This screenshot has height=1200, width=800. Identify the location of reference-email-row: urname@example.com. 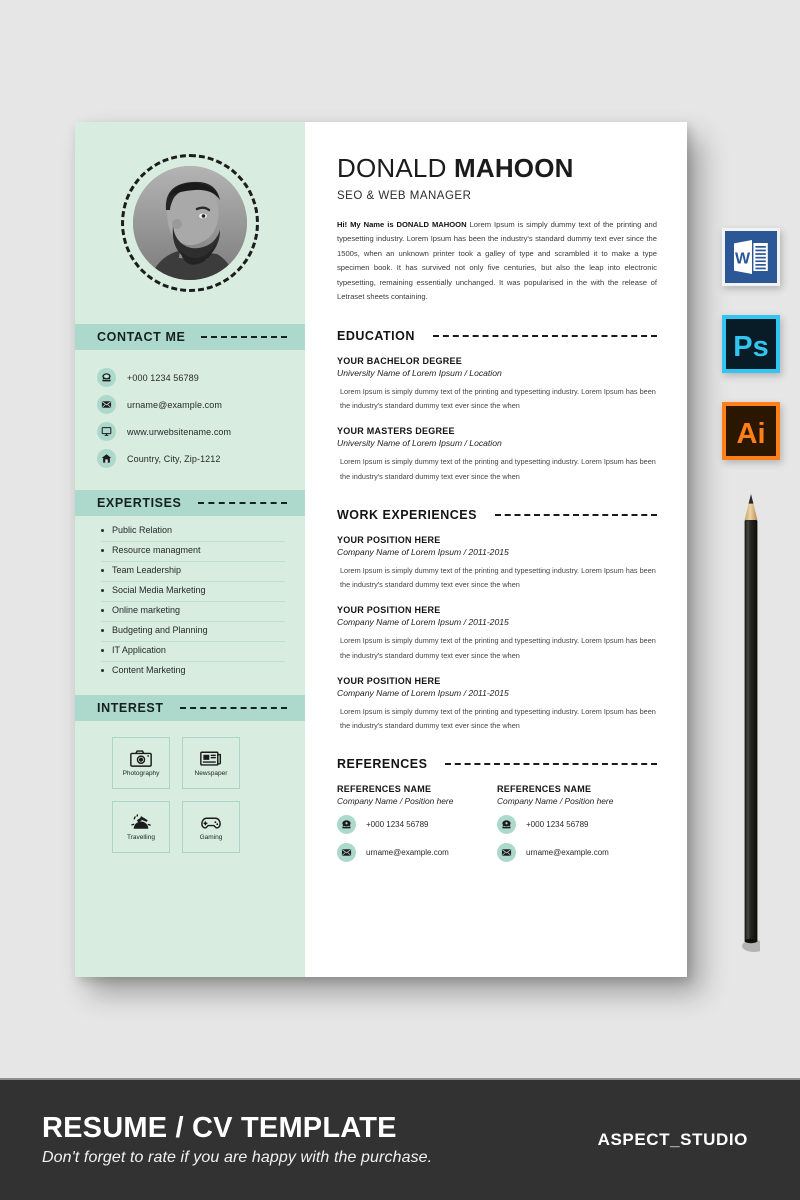
(577, 853).